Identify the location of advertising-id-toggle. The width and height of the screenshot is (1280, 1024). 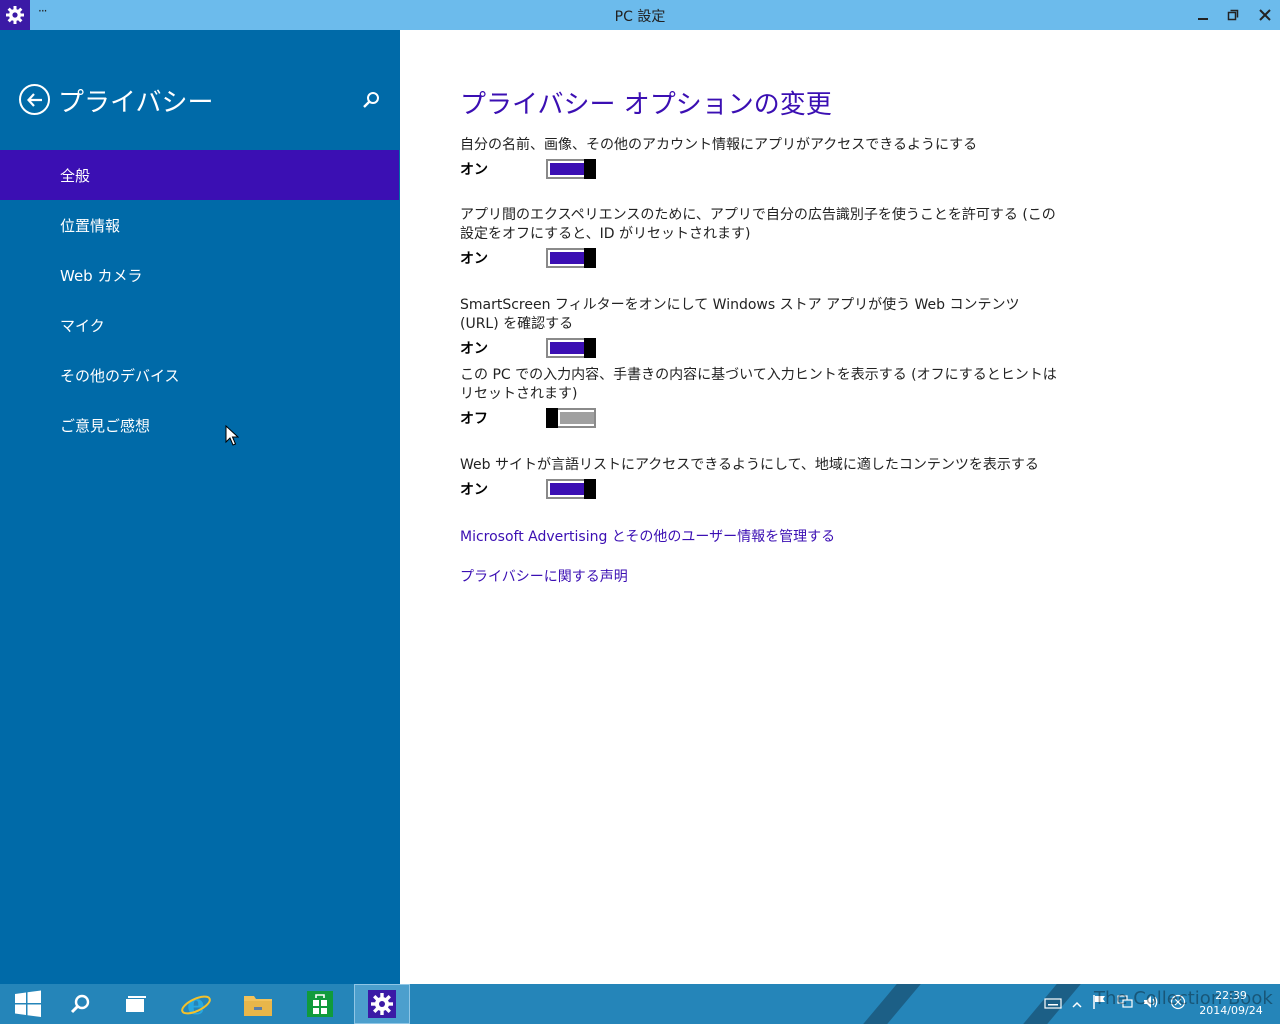
(571, 258).